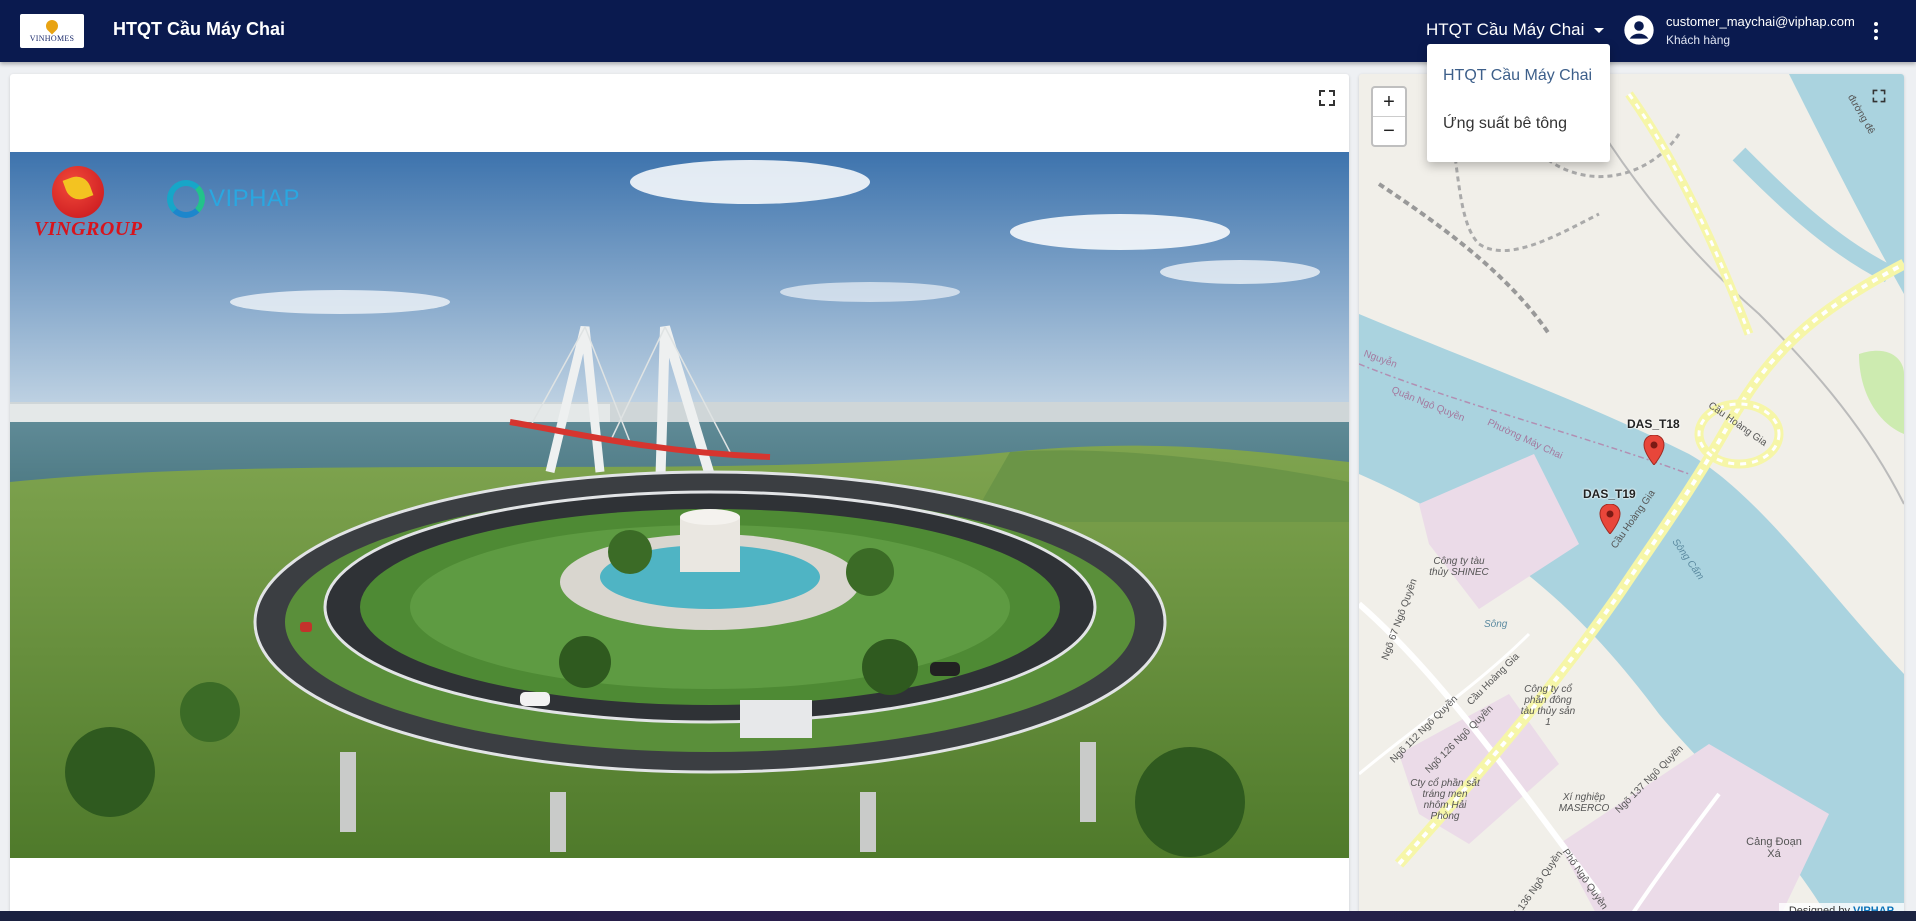 The height and width of the screenshot is (921, 1916). I want to click on project-selector: HTQT Cầu Máy Chai, so click(1515, 30).